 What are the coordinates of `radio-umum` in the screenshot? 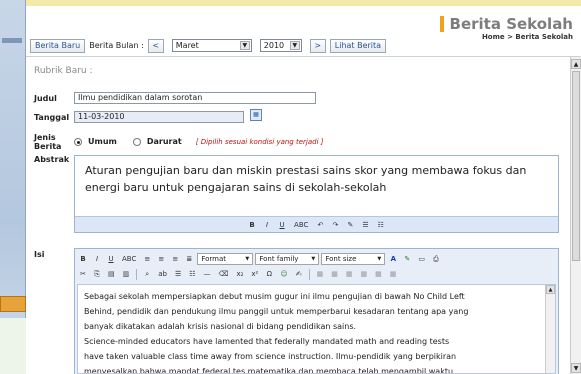 It's located at (78, 141).